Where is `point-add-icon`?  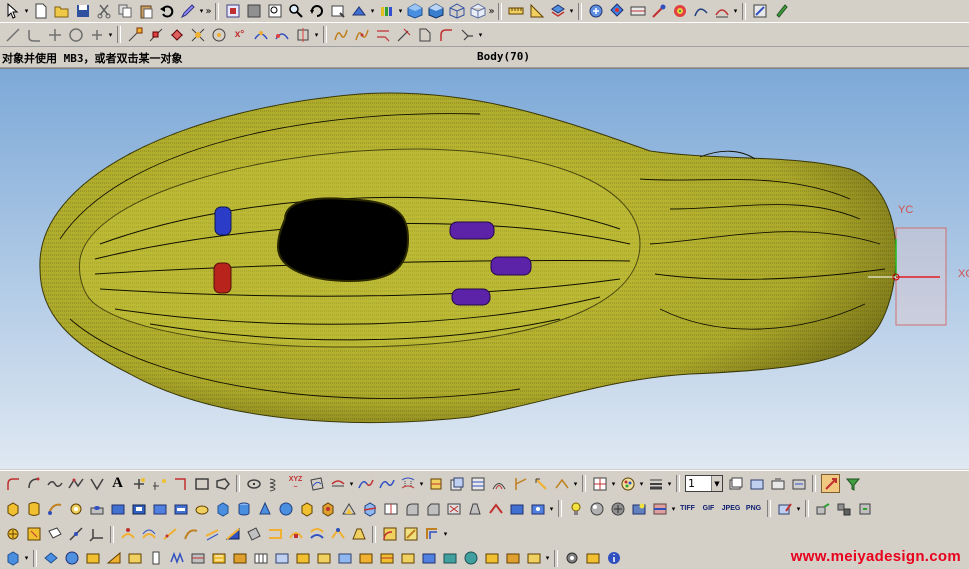 point-add-icon is located at coordinates (138, 483).